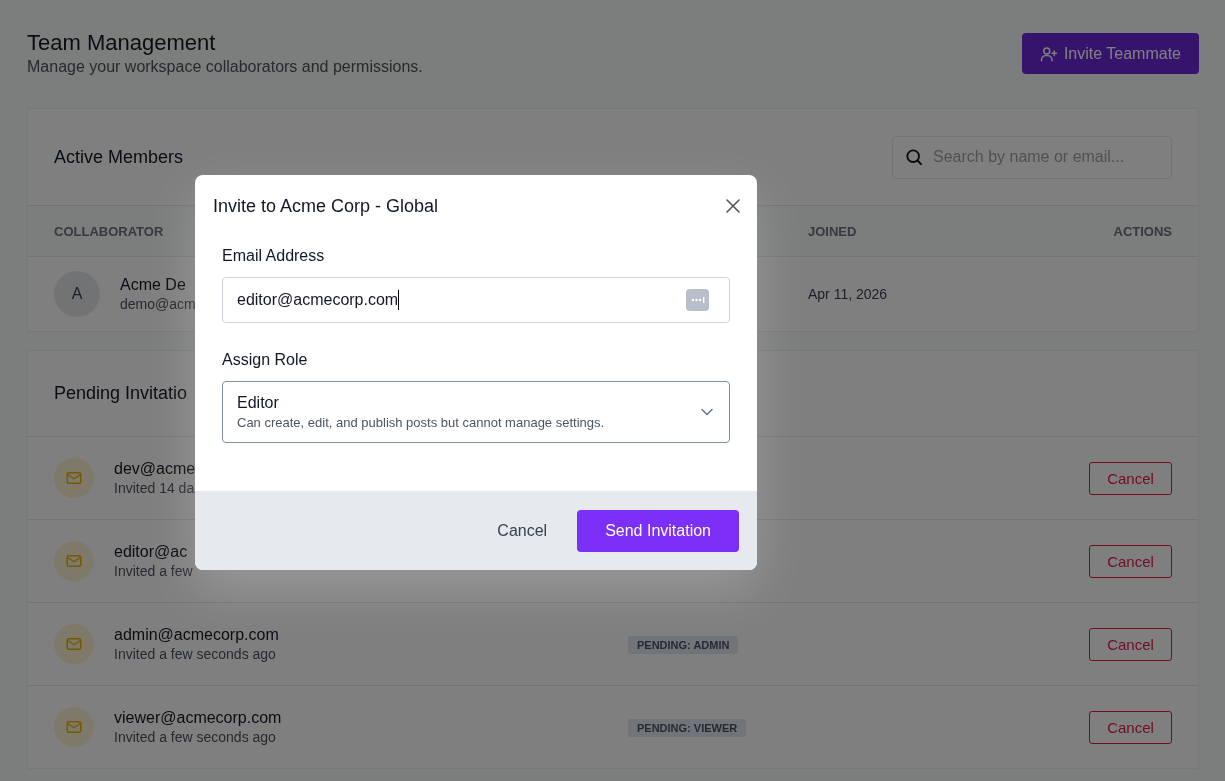 This screenshot has height=781, width=1225. I want to click on close-icon, so click(733, 206).